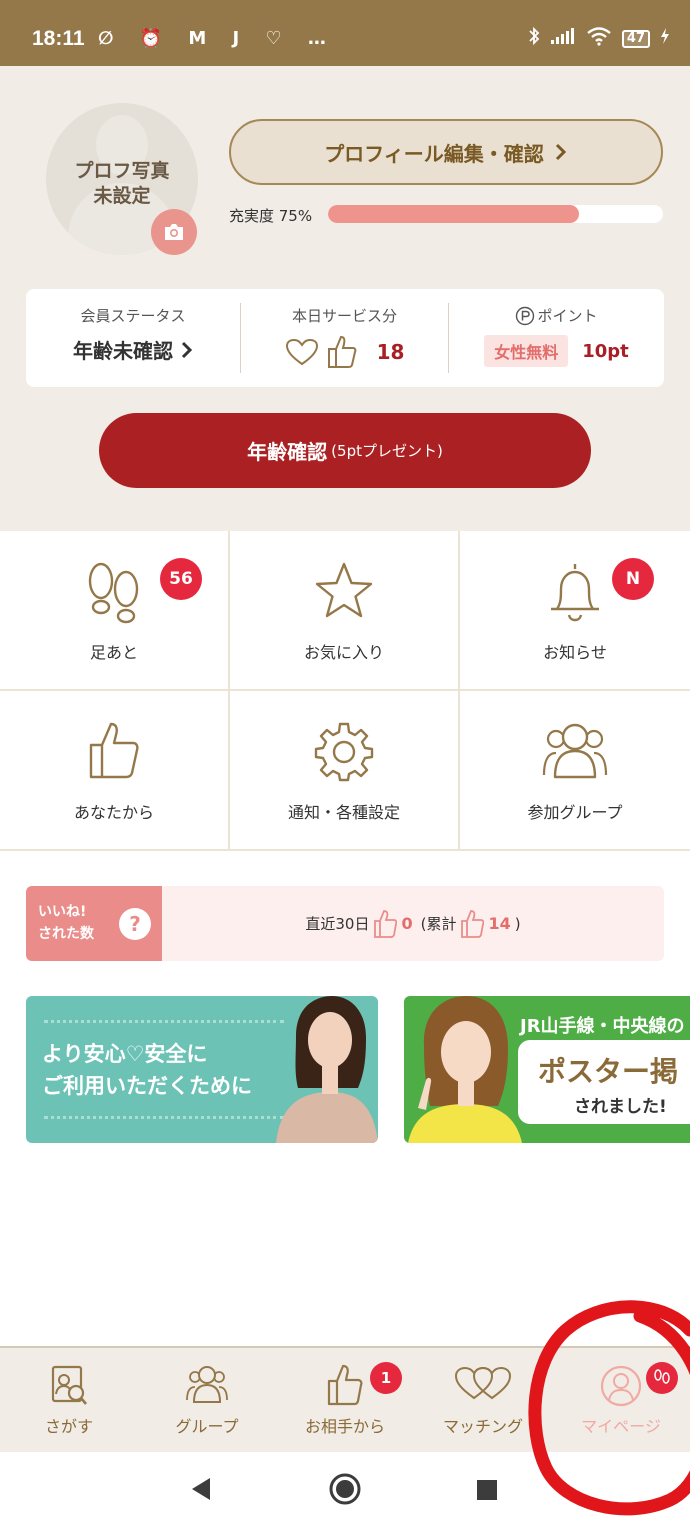 The image size is (690, 1533). Describe the element at coordinates (633, 579) in the screenshot. I see `notices-badge: N` at that location.